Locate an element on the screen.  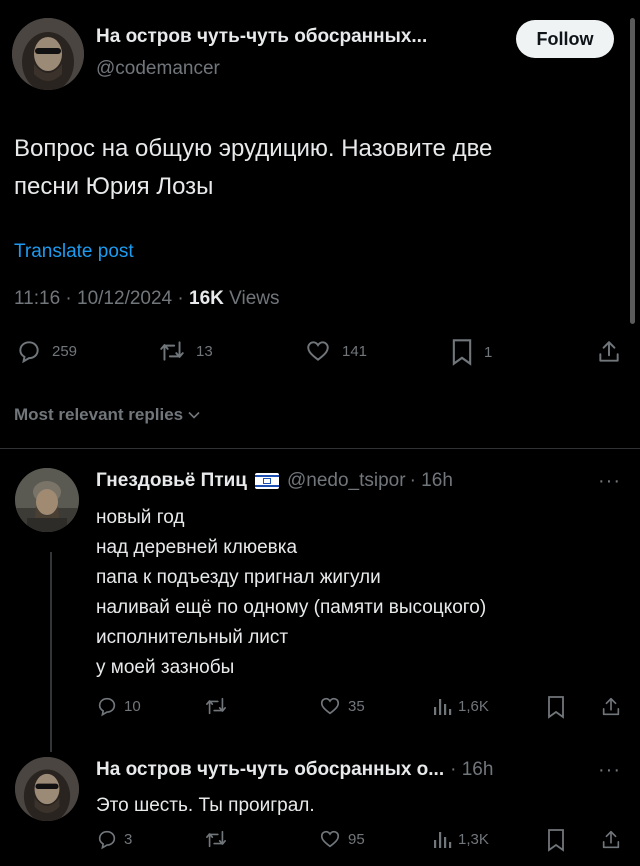
reply-count: 259 is located at coordinates (65, 351).